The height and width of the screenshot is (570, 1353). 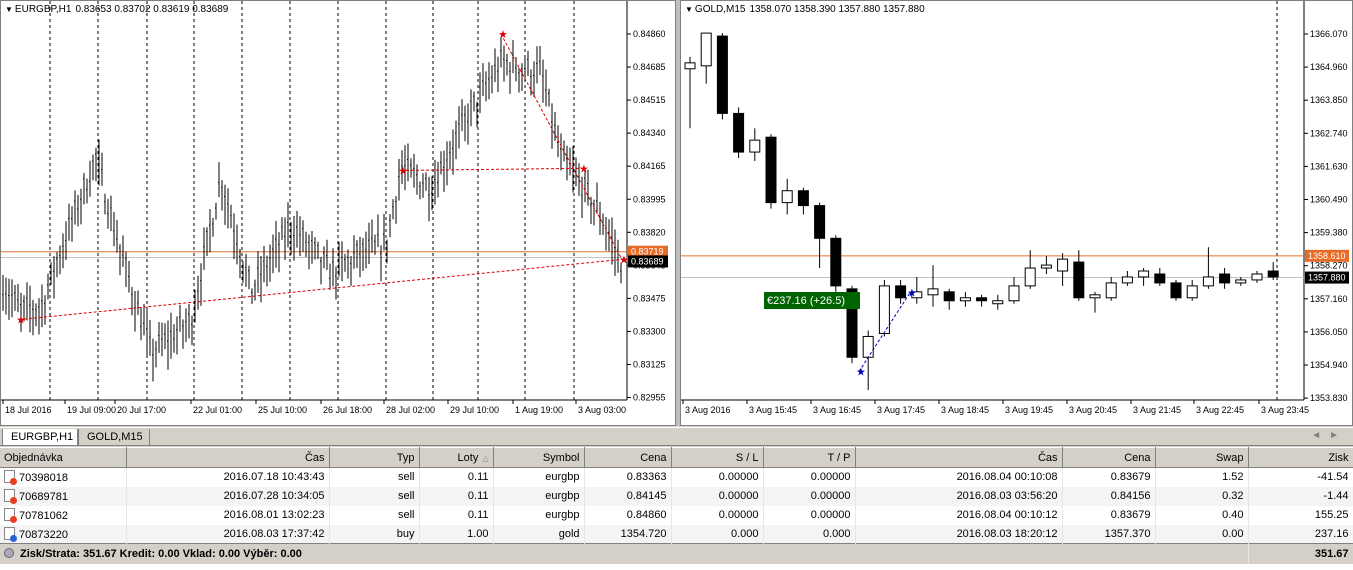 What do you see at coordinates (1202, 477) in the screenshot?
I see `swap: 1.52` at bounding box center [1202, 477].